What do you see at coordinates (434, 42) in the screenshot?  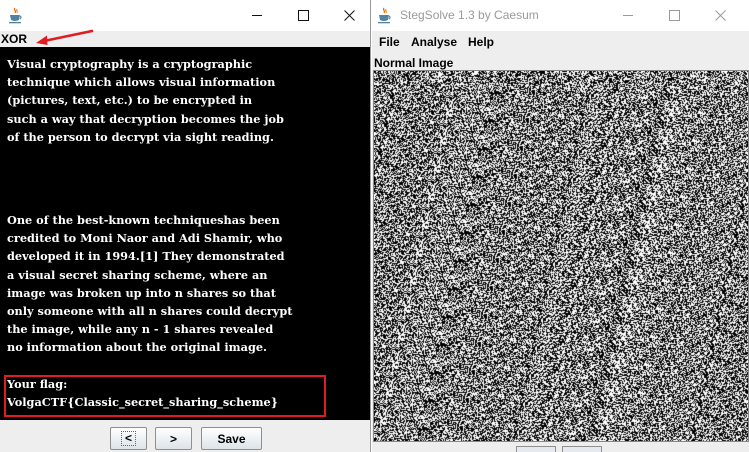 I see `menu-analyse: Analyse` at bounding box center [434, 42].